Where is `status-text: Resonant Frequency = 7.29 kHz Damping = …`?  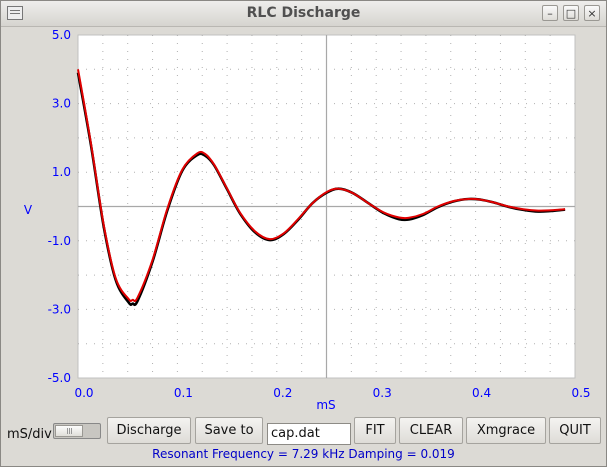 status-text: Resonant Frequency = 7.29 kHz Damping = … is located at coordinates (303, 454).